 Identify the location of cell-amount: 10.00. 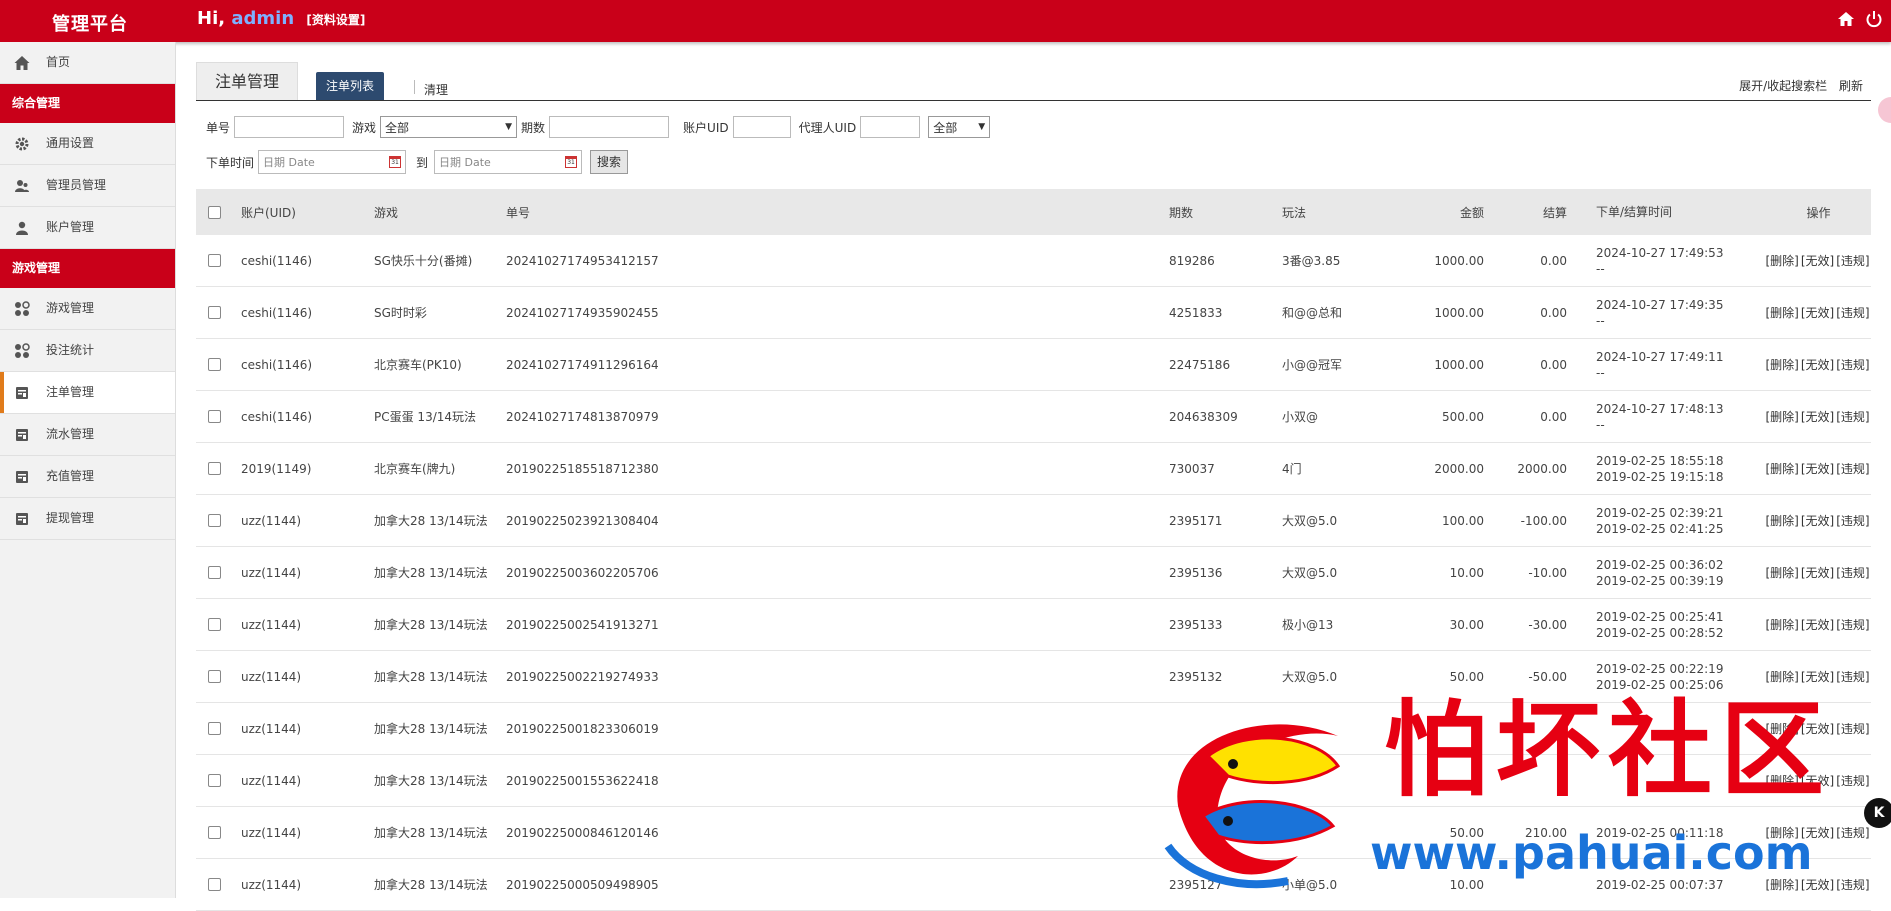
(1466, 572).